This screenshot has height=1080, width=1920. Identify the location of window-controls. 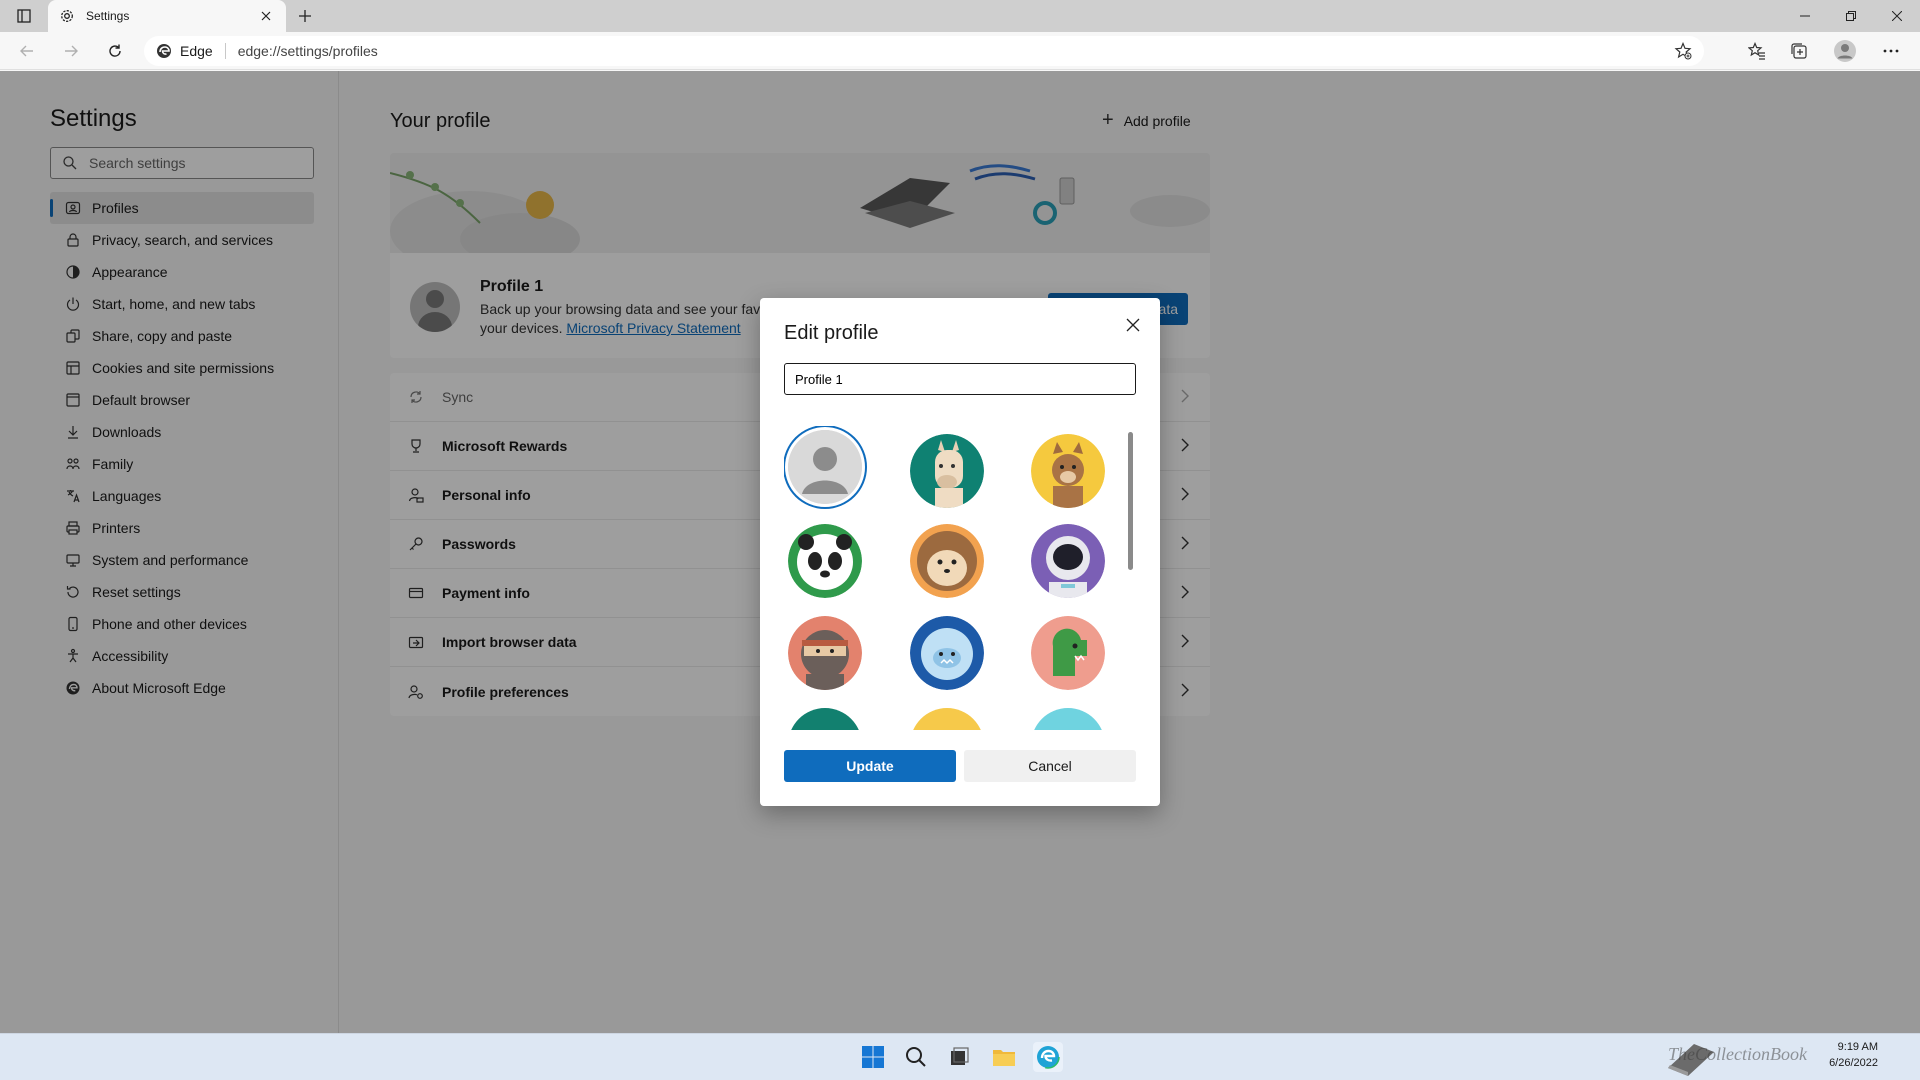
(1851, 16).